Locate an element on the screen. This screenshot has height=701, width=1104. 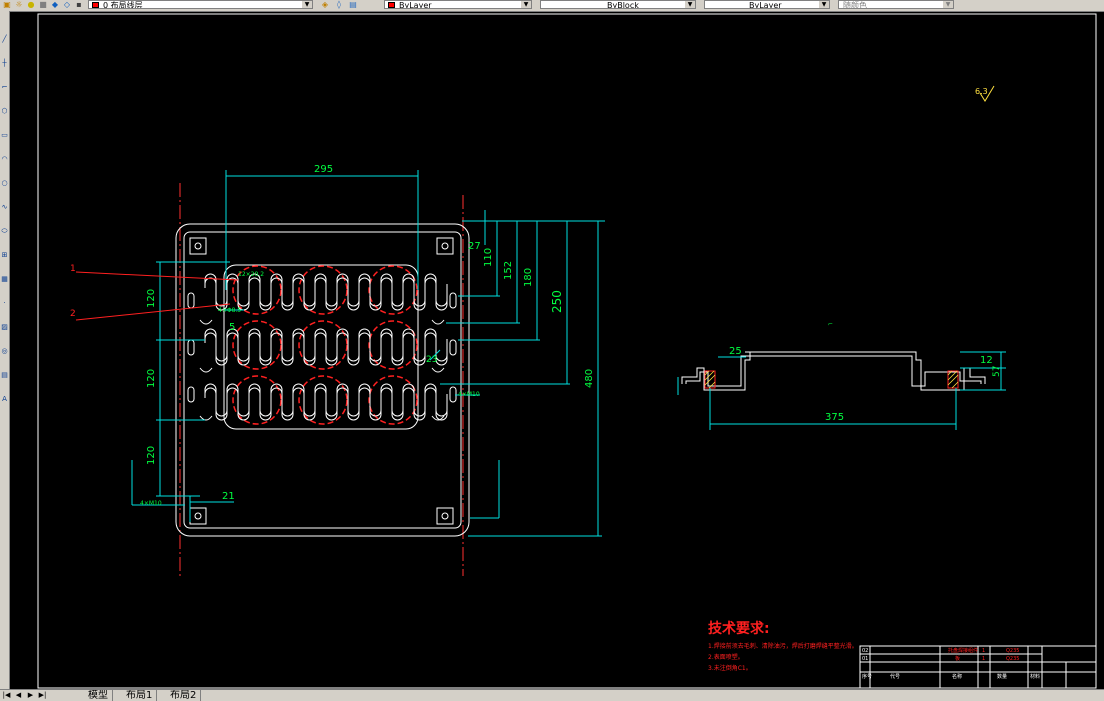
layout-tab-bar: |◀ ◀ ▶ ▶| 模型 布局1 布局2 is located at coordinates (552, 695).